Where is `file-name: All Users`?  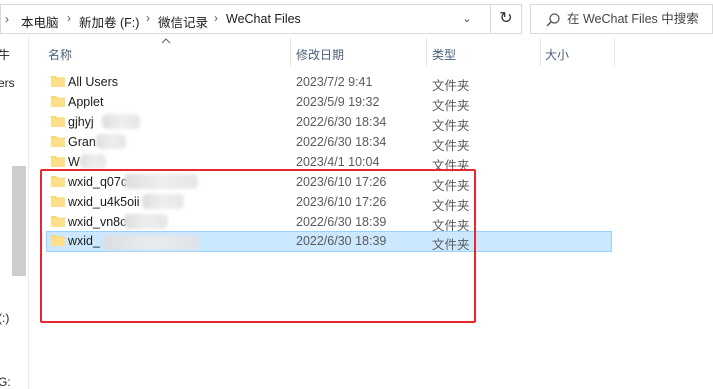 file-name: All Users is located at coordinates (93, 82).